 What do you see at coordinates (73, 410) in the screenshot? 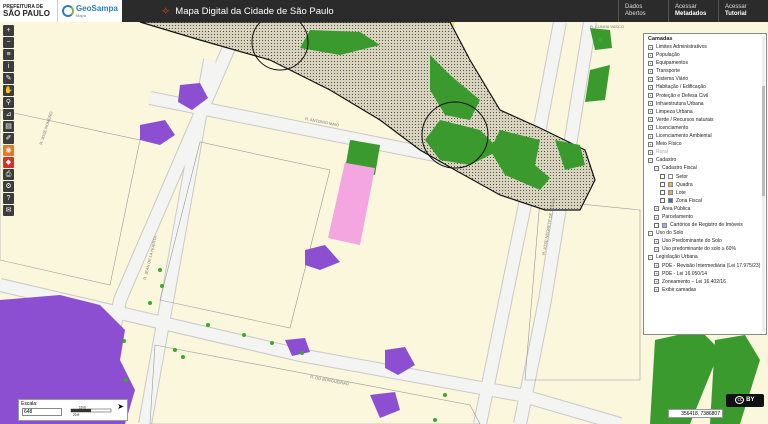
I see `scale-widget: Escala: 10 m 20 ft ➤` at bounding box center [73, 410].